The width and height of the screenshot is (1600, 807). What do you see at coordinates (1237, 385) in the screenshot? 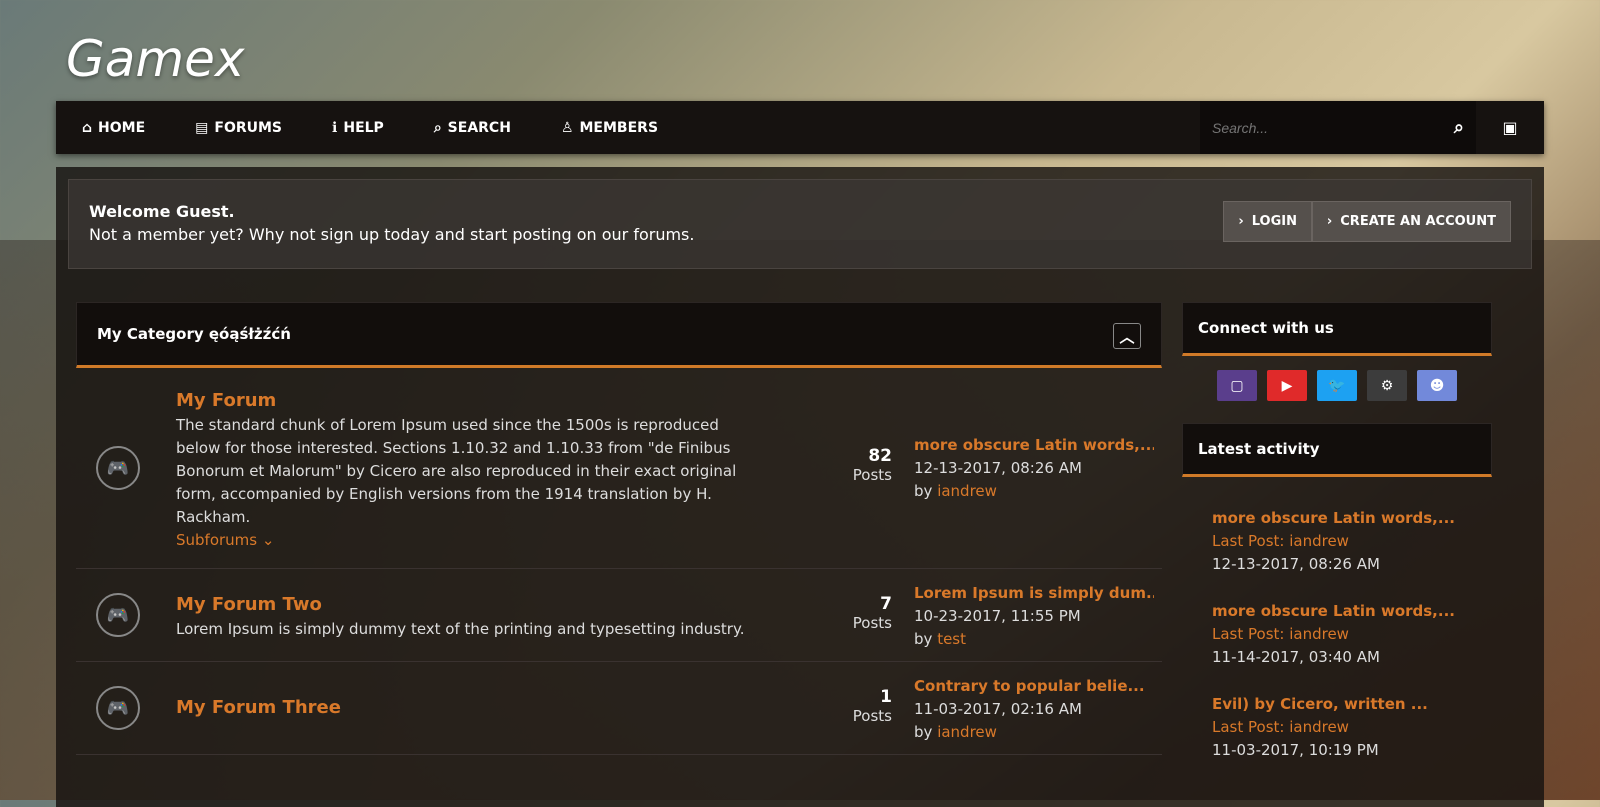
I see `twitch-icon: ▢` at bounding box center [1237, 385].